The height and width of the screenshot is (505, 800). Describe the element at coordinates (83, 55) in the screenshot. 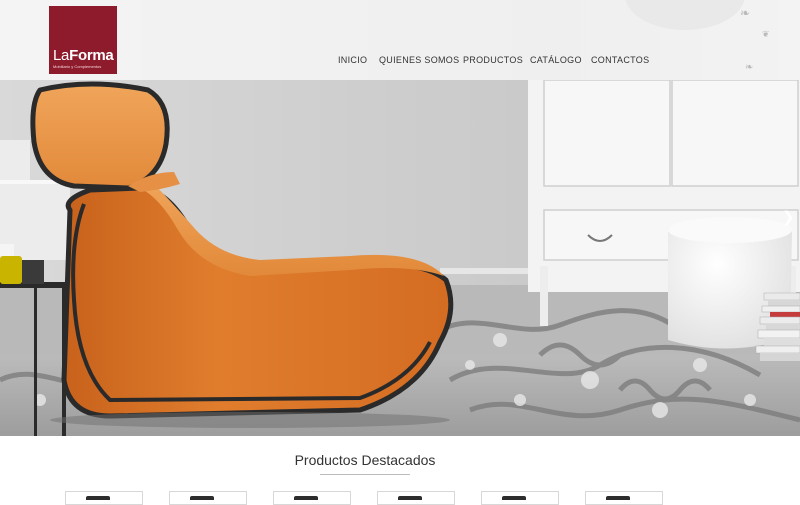

I see `logo-wordmark: LaForma` at that location.